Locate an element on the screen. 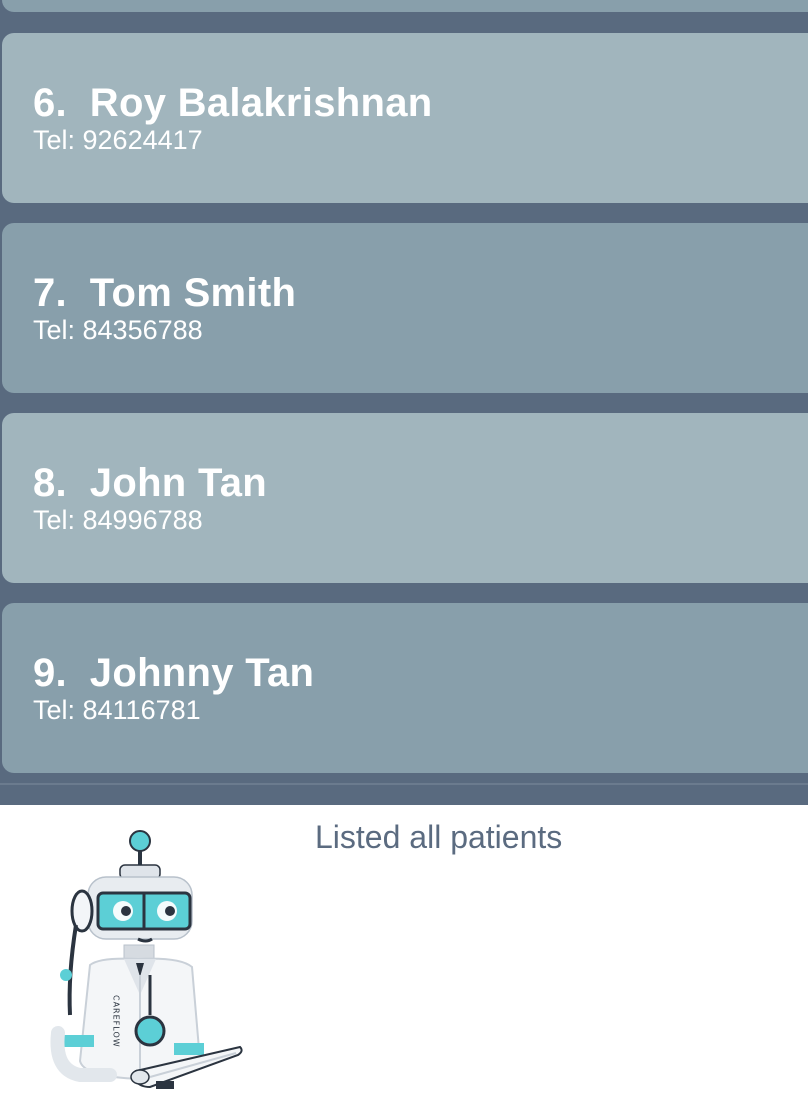  list-divider is located at coordinates (404, 784).